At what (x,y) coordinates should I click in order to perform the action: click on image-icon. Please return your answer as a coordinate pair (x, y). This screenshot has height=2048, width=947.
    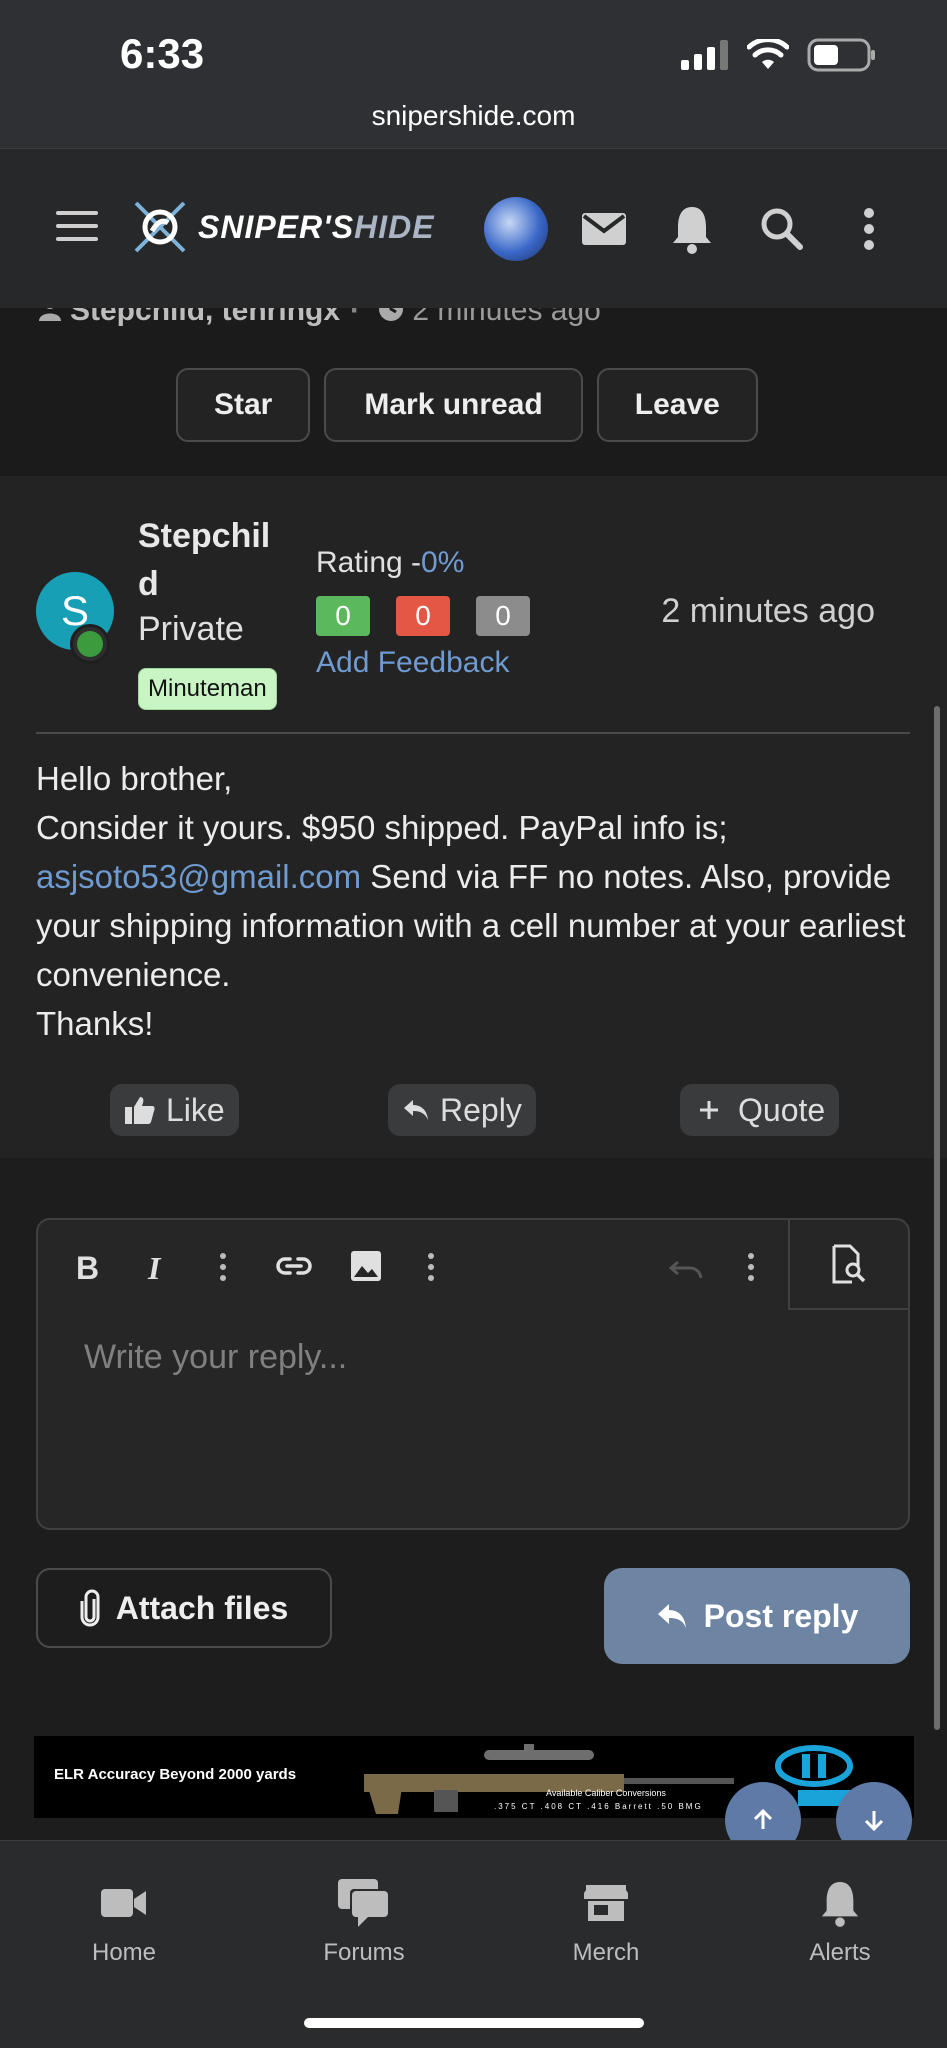
    Looking at the image, I should click on (366, 1266).